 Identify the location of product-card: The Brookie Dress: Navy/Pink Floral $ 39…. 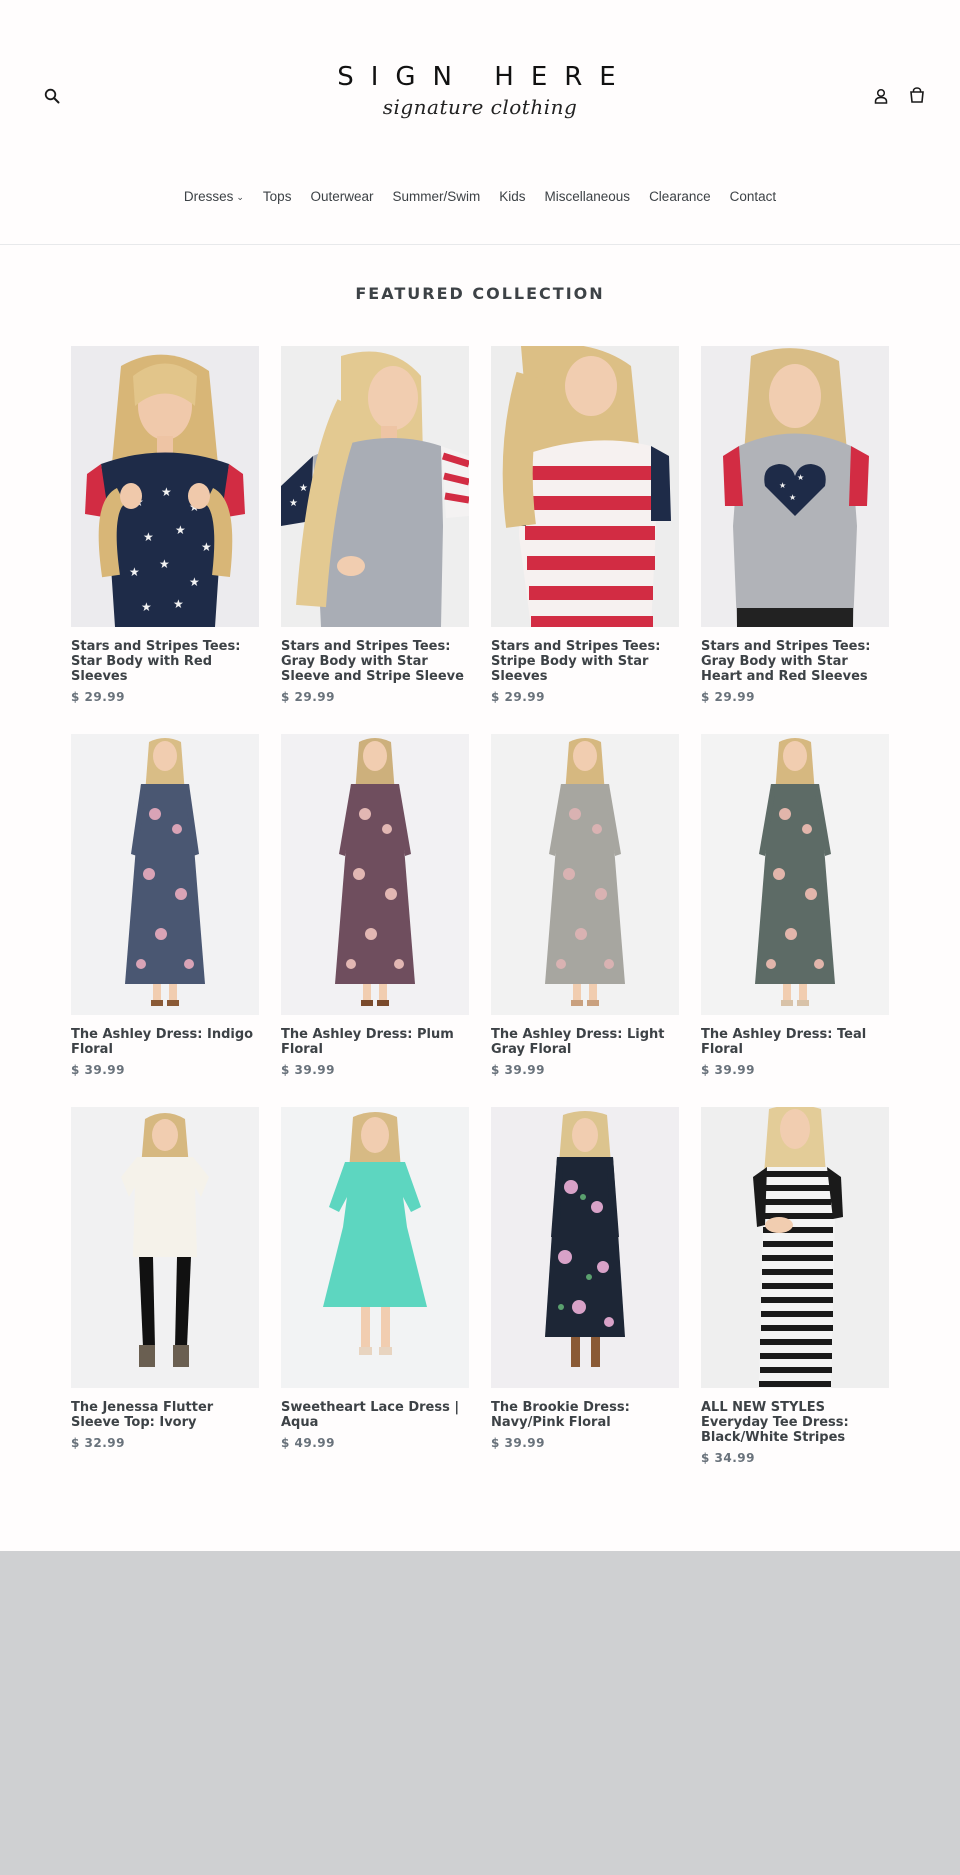
(585, 1278).